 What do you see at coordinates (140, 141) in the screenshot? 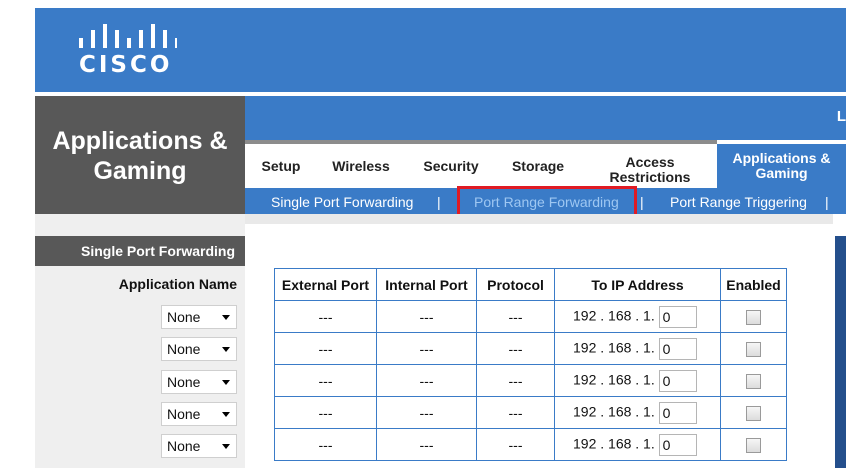
I see `section-title-line1: Applications &` at bounding box center [140, 141].